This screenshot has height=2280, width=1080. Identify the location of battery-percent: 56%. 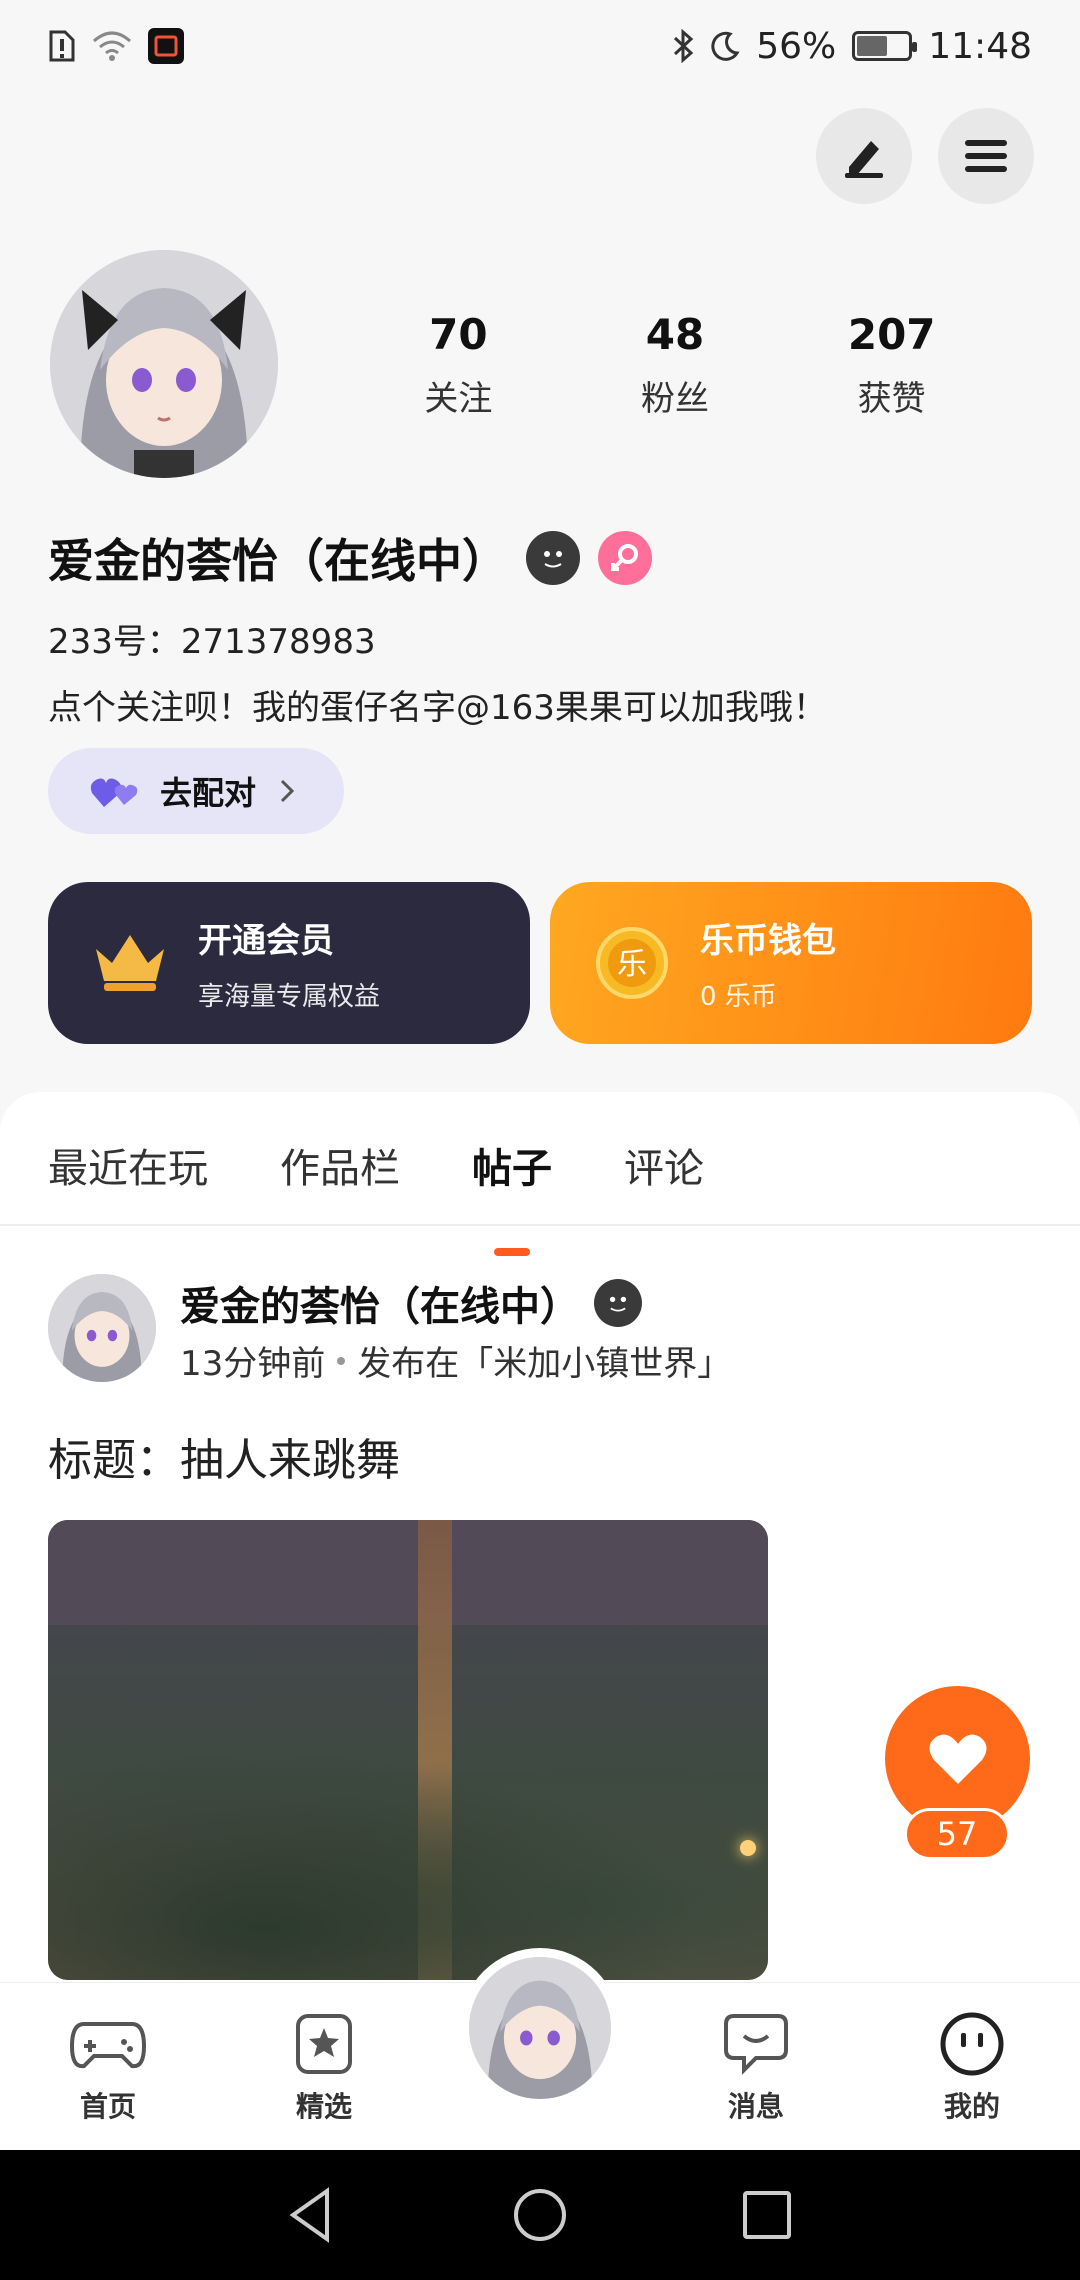
(796, 46).